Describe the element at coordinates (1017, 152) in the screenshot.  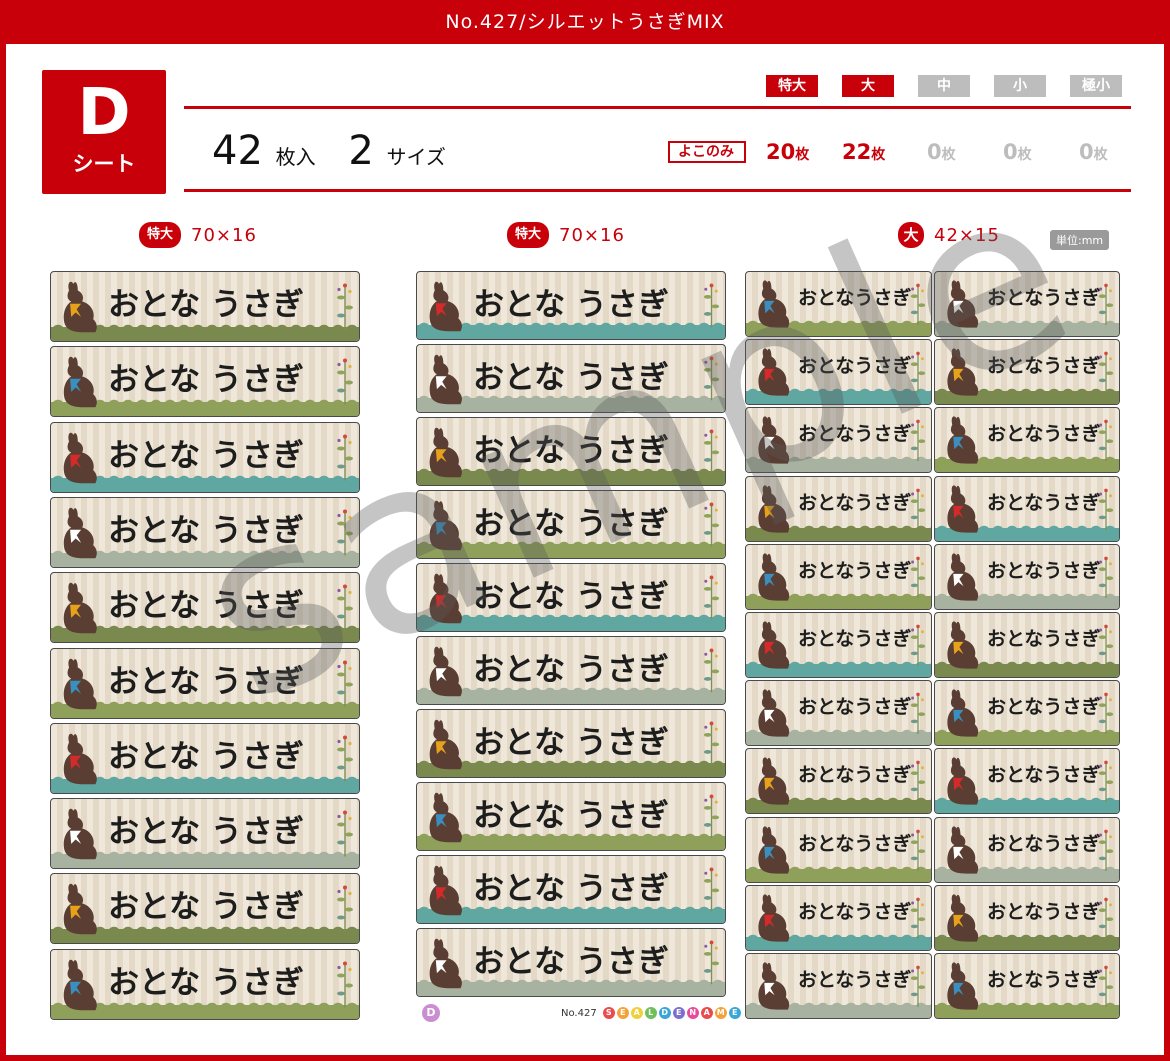
I see `quantity-value: 0枚` at that location.